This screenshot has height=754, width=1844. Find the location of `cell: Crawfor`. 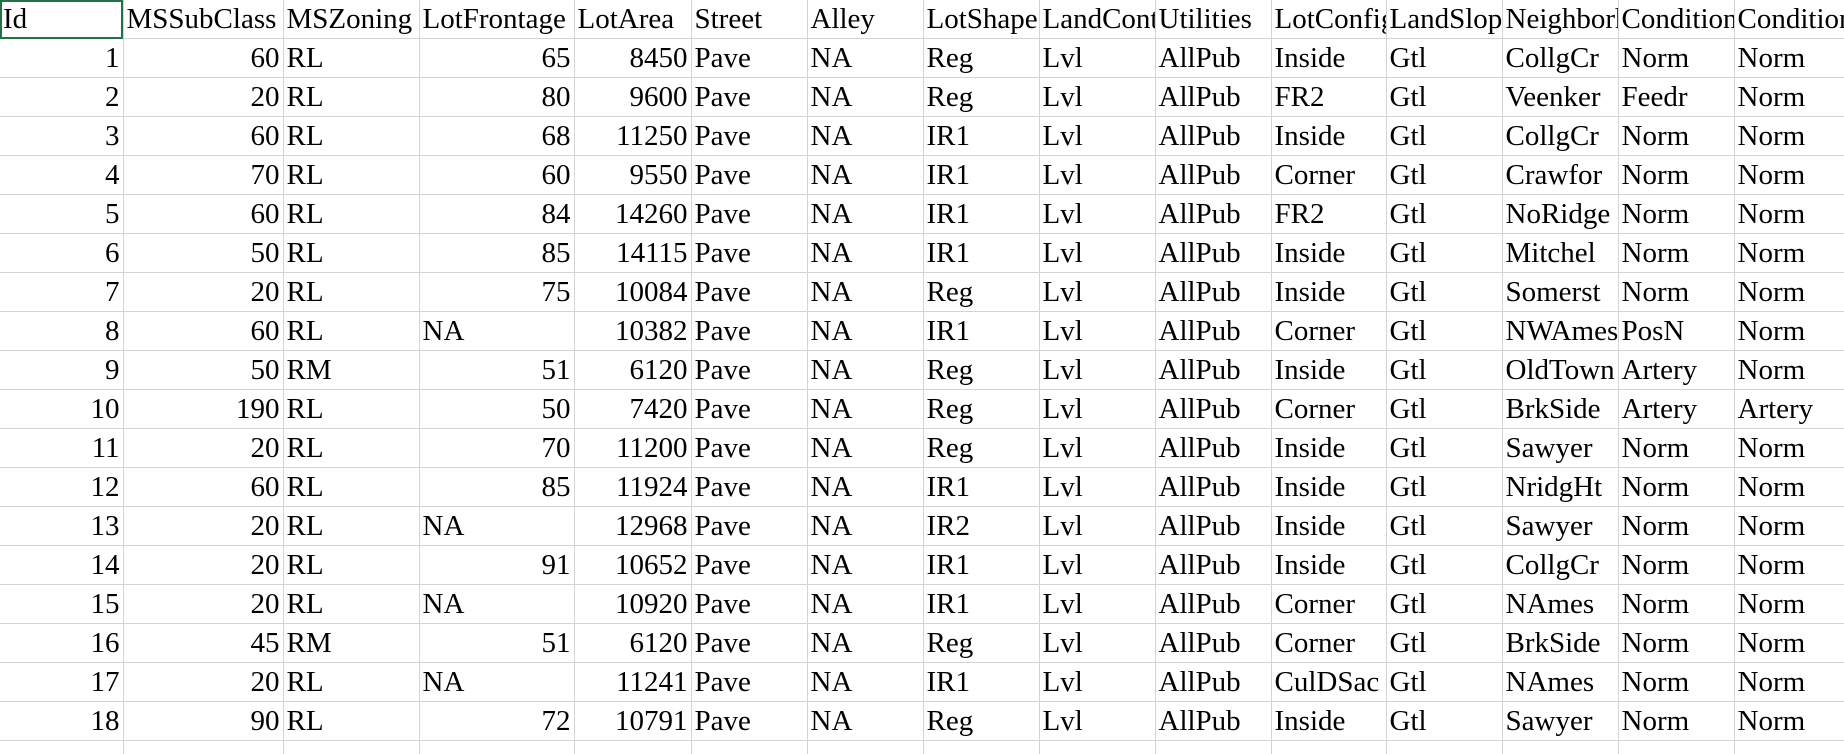

cell: Crawfor is located at coordinates (1560, 175).